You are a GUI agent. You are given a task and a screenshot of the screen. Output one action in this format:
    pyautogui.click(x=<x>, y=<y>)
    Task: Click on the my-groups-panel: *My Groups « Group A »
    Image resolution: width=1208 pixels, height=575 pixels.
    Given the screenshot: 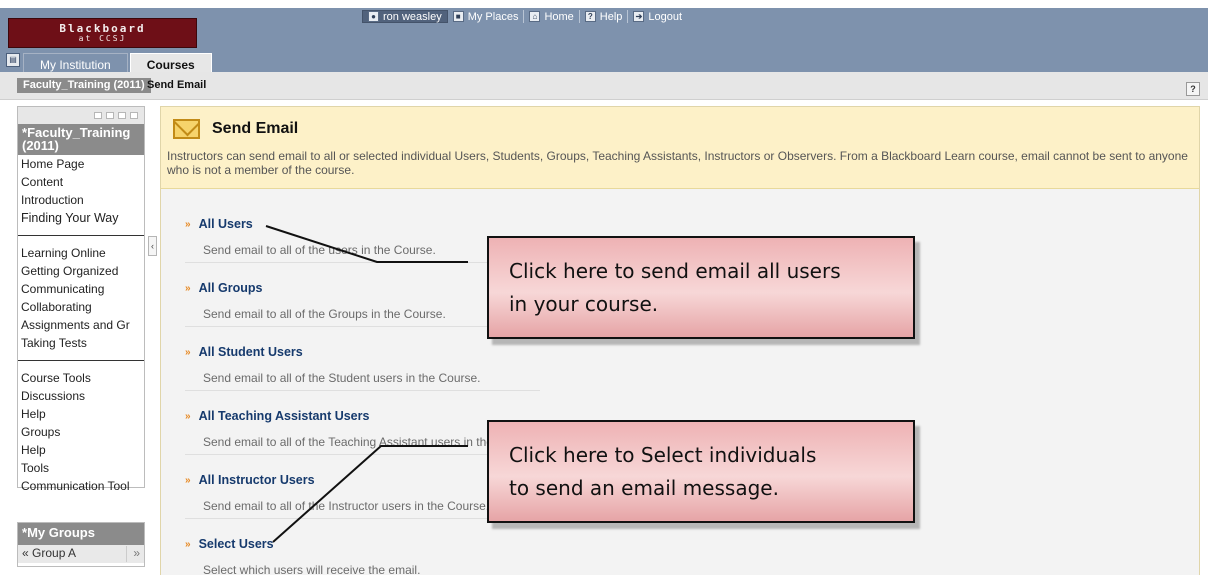 What is the action you would take?
    pyautogui.click(x=81, y=544)
    